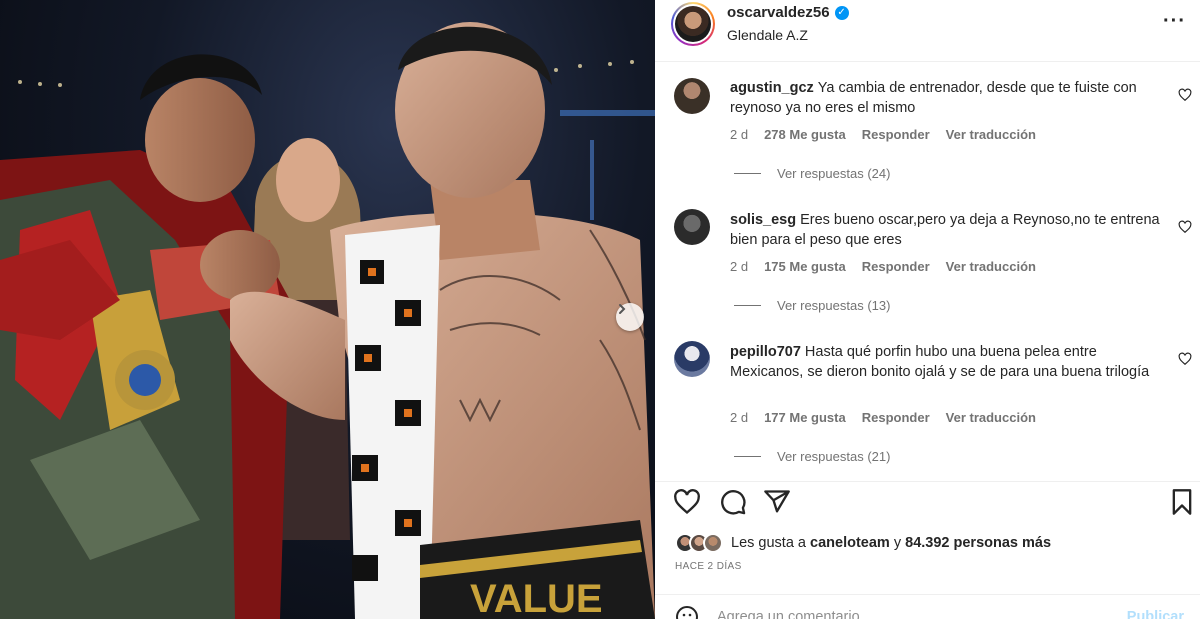 The width and height of the screenshot is (1200, 619). Describe the element at coordinates (834, 173) in the screenshot. I see `view-replies-label: Ver respuestas (24)` at that location.